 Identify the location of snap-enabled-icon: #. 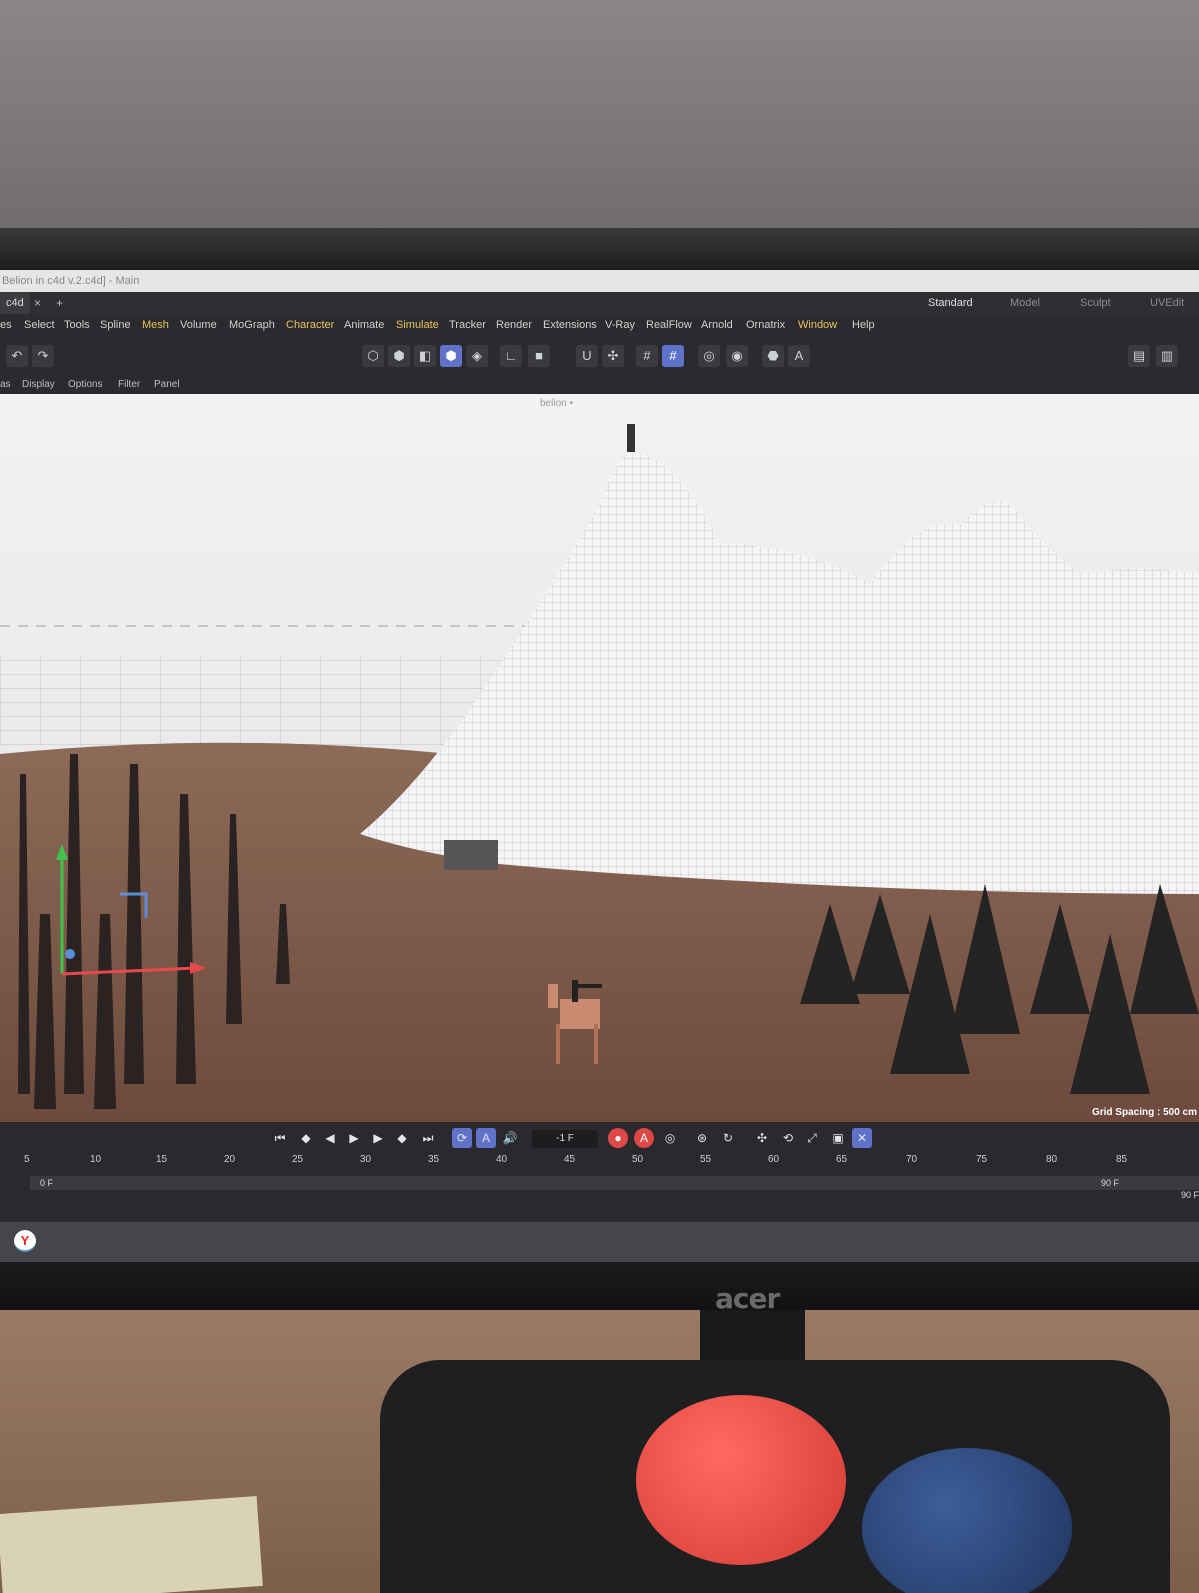
(673, 356).